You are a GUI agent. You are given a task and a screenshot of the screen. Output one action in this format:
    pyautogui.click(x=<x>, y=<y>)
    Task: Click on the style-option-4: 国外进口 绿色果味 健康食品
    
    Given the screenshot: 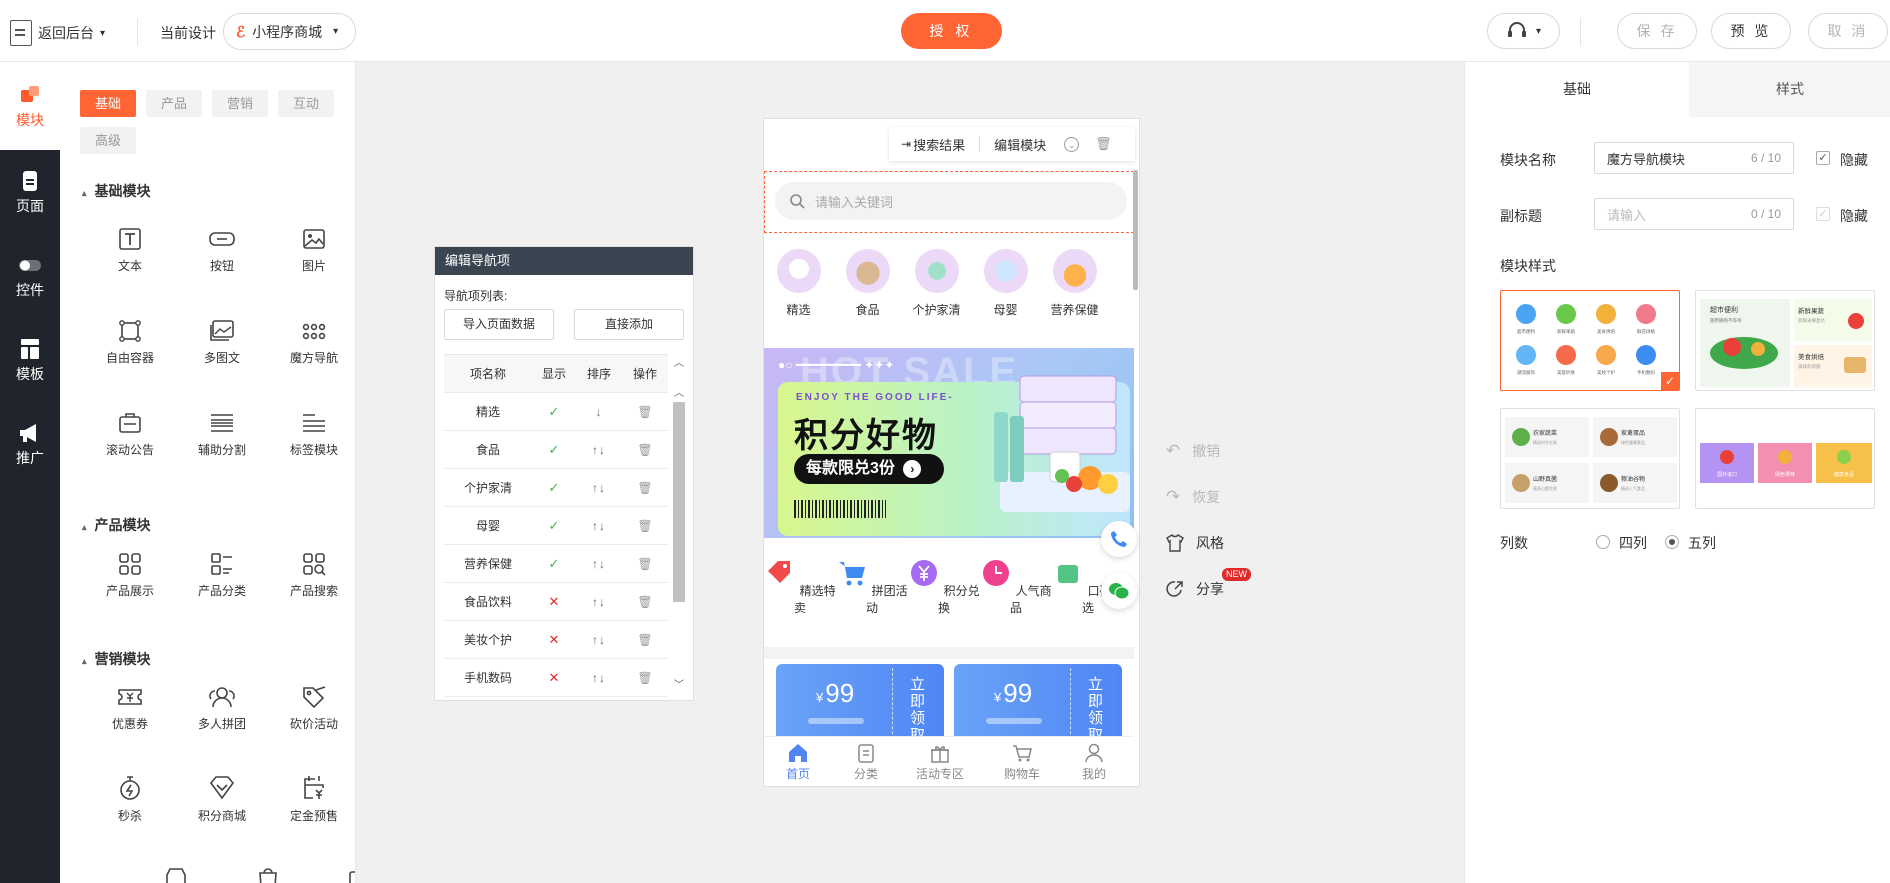 What is the action you would take?
    pyautogui.click(x=1785, y=458)
    